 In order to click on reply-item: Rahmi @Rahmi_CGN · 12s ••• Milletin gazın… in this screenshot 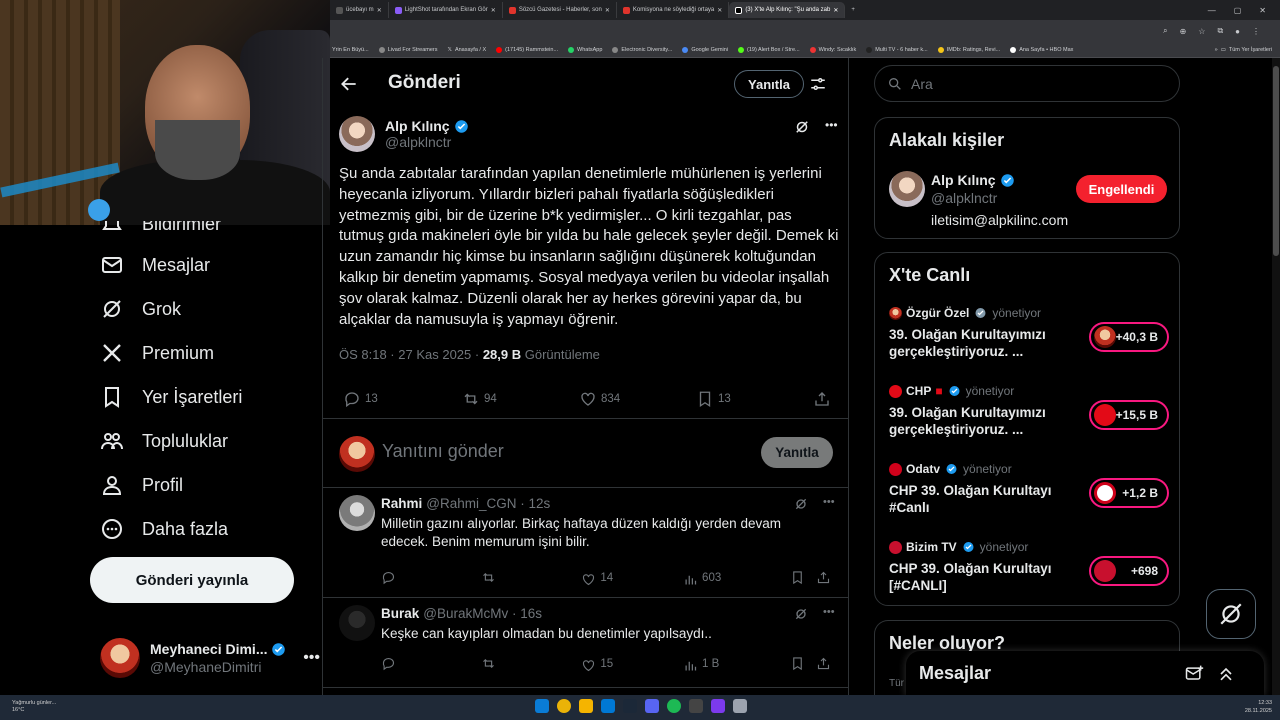, I will do `click(585, 543)`.